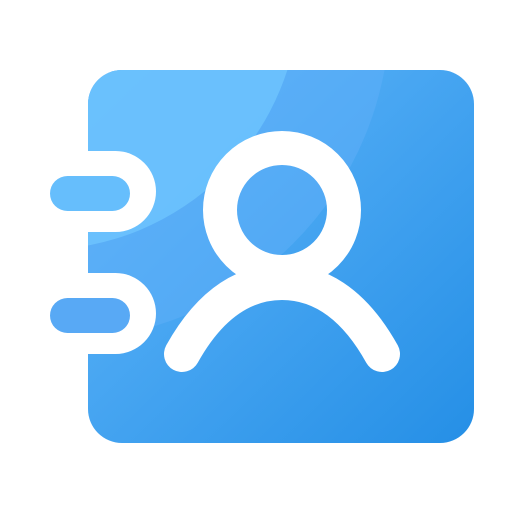 The width and height of the screenshot is (512, 512). What do you see at coordinates (100, 191) in the screenshot?
I see `binder-tab-top` at bounding box center [100, 191].